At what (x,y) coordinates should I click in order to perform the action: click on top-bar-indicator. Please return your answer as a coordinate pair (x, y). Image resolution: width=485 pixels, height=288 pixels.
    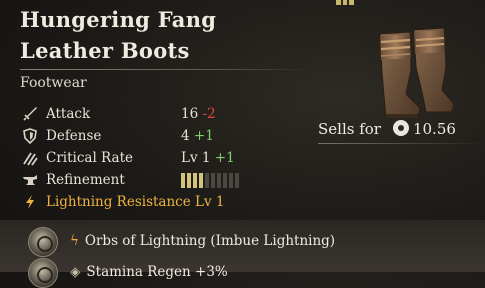
    Looking at the image, I should click on (345, 2).